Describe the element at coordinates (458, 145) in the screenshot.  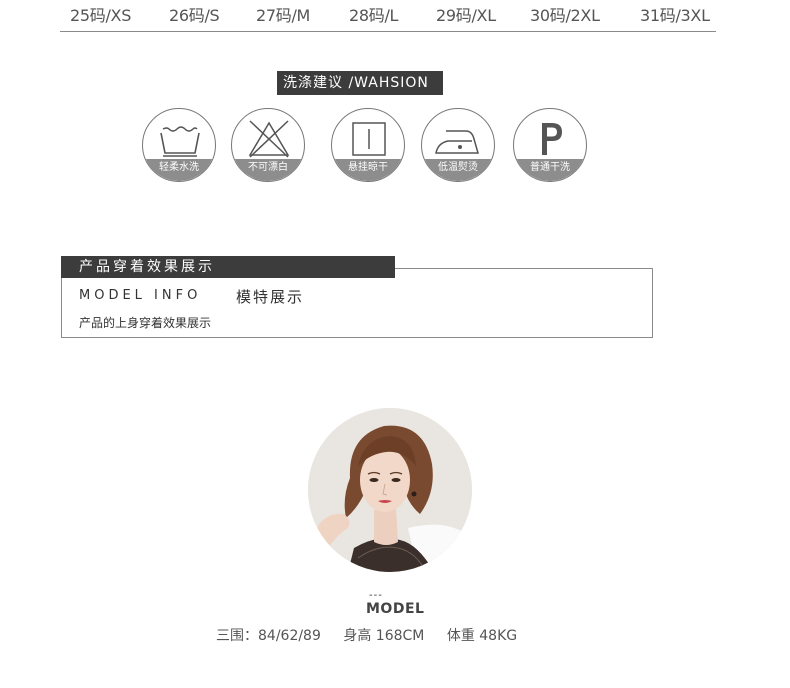
I see `care-icon-low-iron: 低温熨烫` at that location.